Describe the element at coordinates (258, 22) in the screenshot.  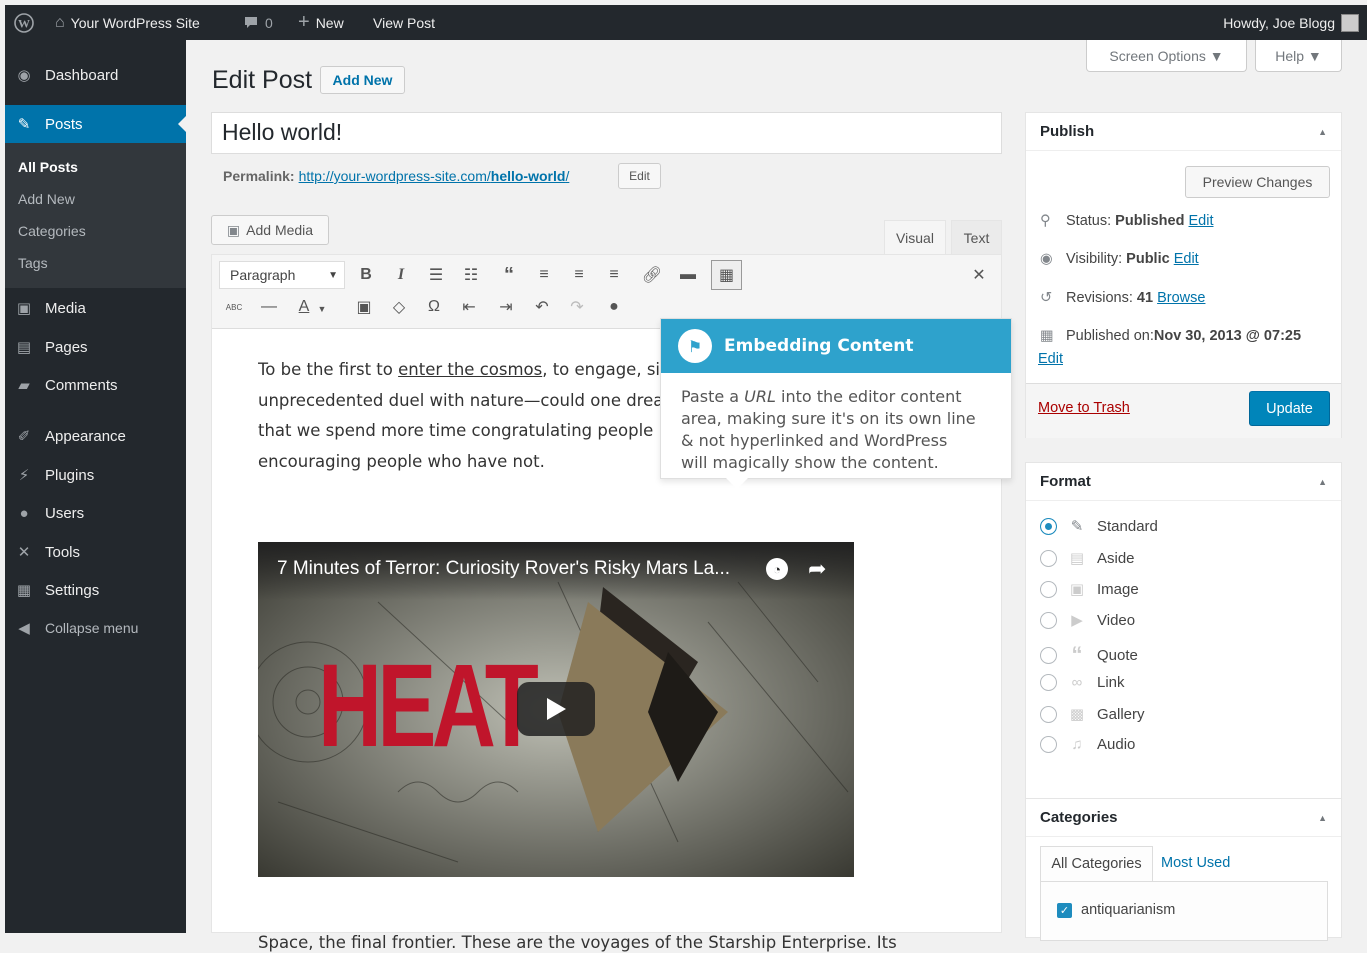
I see `comments-link: 0` at that location.